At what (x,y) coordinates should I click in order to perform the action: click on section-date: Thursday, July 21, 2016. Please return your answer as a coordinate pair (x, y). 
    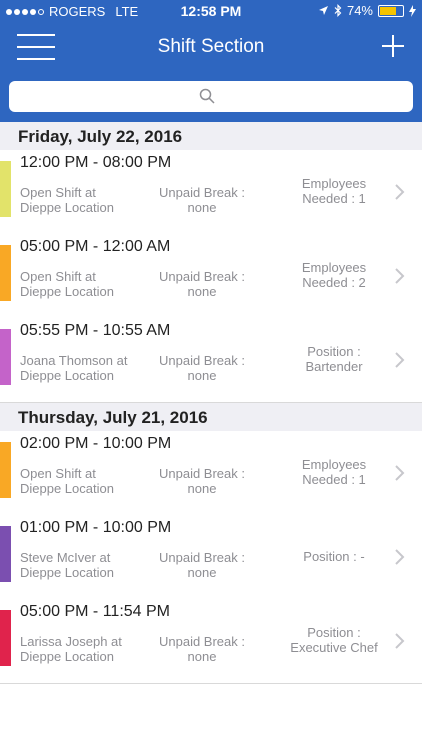
    Looking at the image, I should click on (113, 417).